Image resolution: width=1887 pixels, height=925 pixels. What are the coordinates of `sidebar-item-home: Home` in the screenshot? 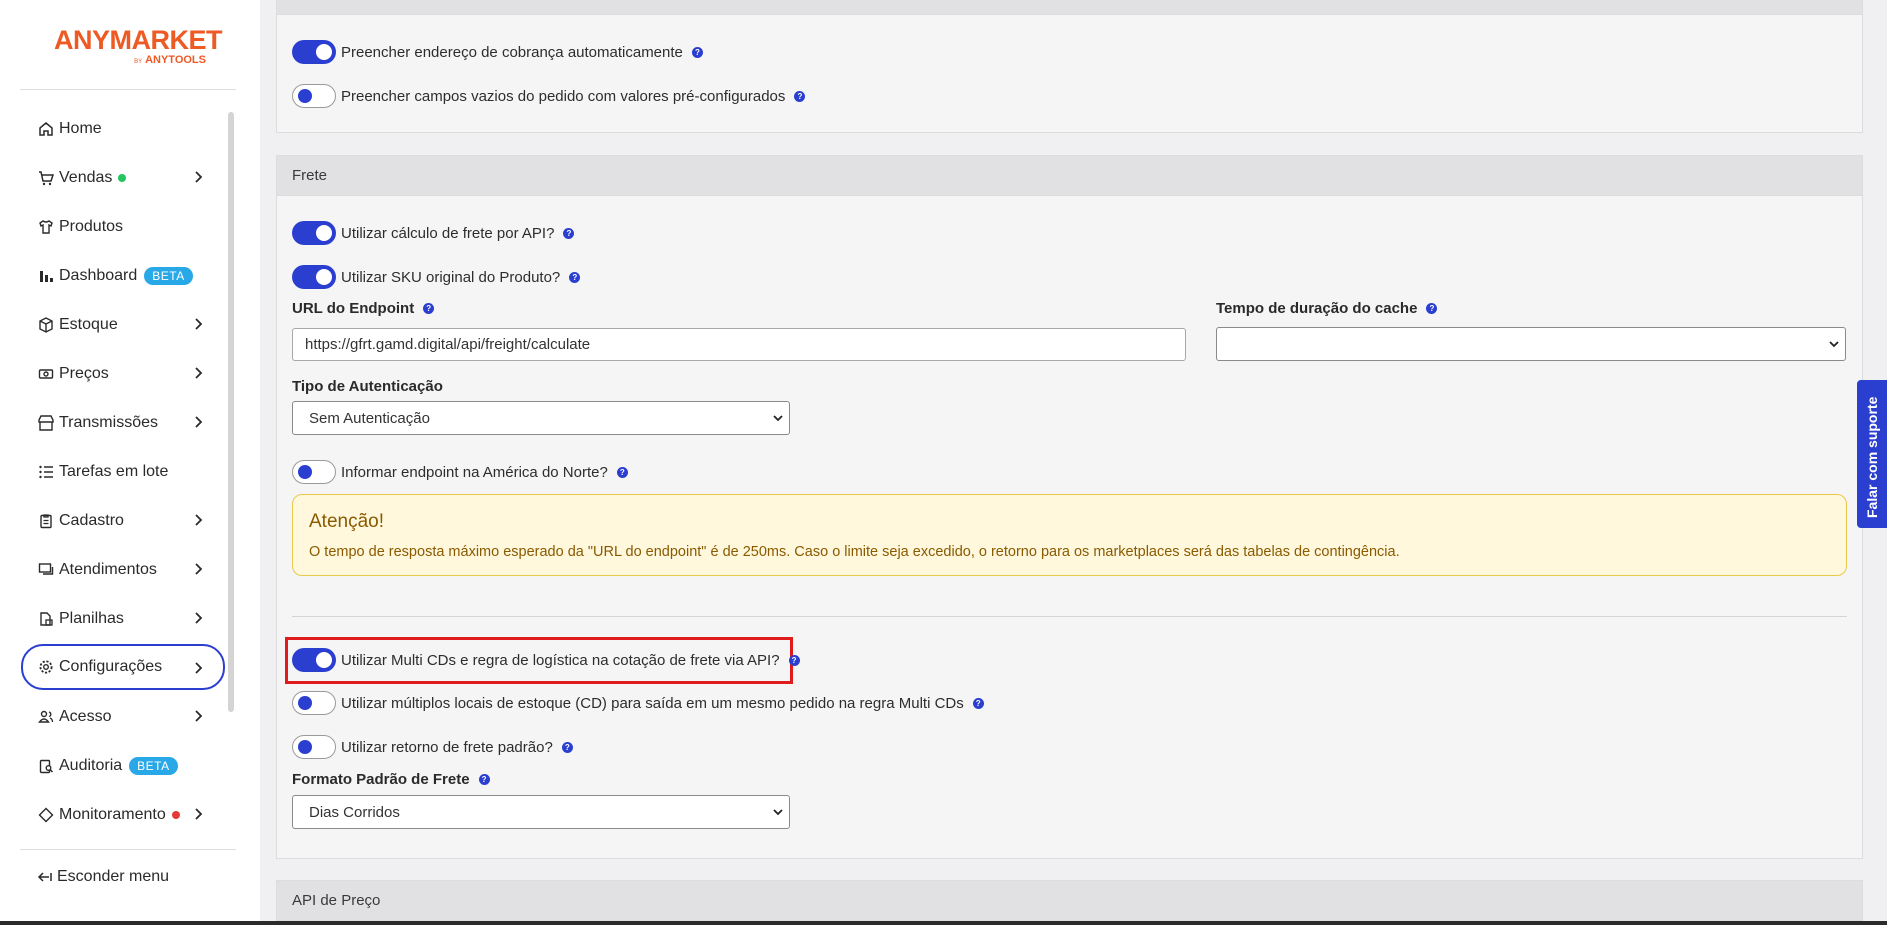 It's located at (123, 128).